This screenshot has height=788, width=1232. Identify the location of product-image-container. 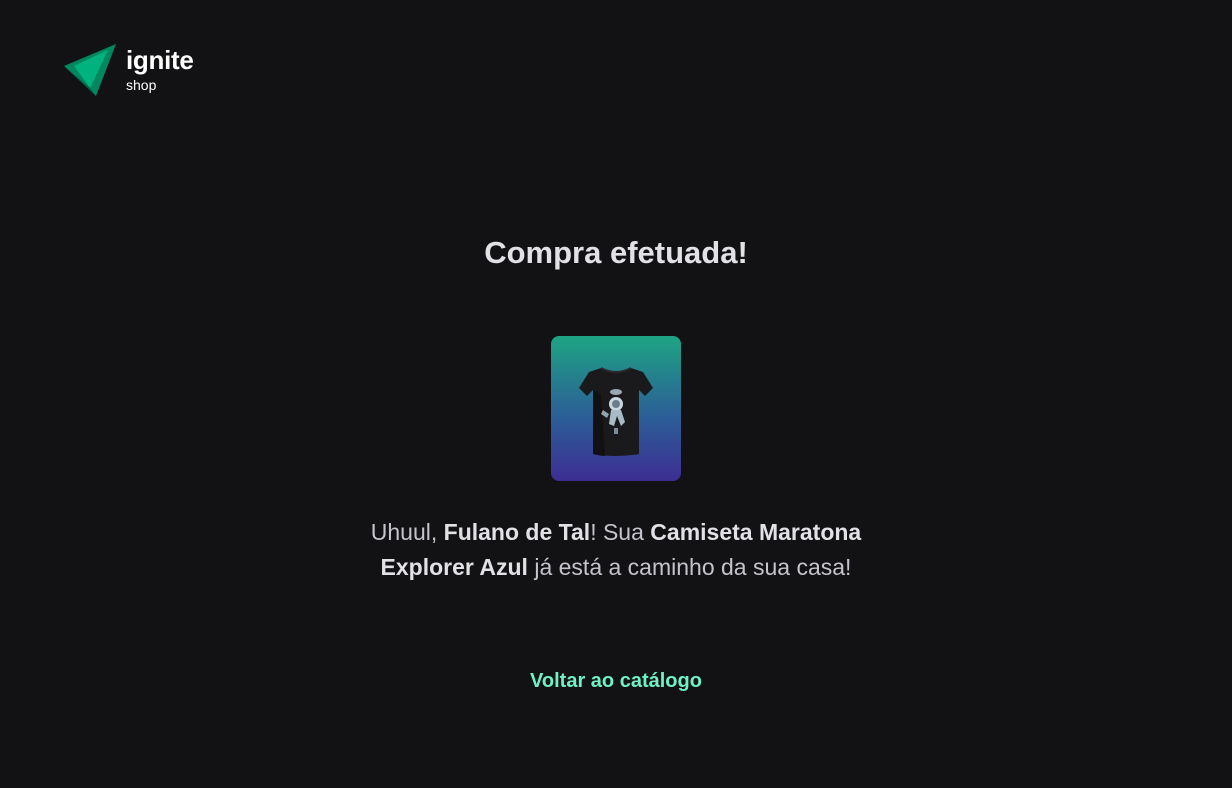
(616, 408).